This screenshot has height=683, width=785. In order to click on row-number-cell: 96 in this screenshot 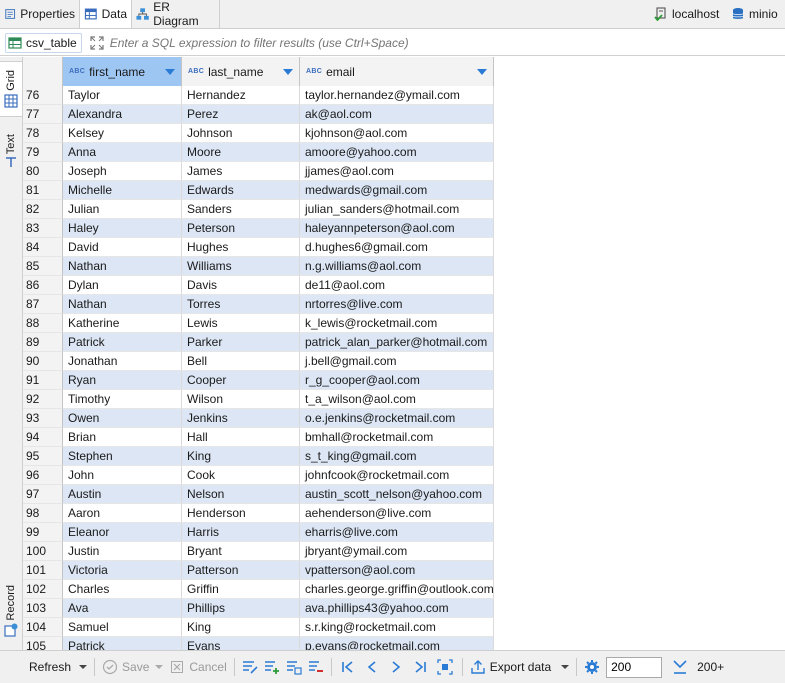, I will do `click(43, 475)`.